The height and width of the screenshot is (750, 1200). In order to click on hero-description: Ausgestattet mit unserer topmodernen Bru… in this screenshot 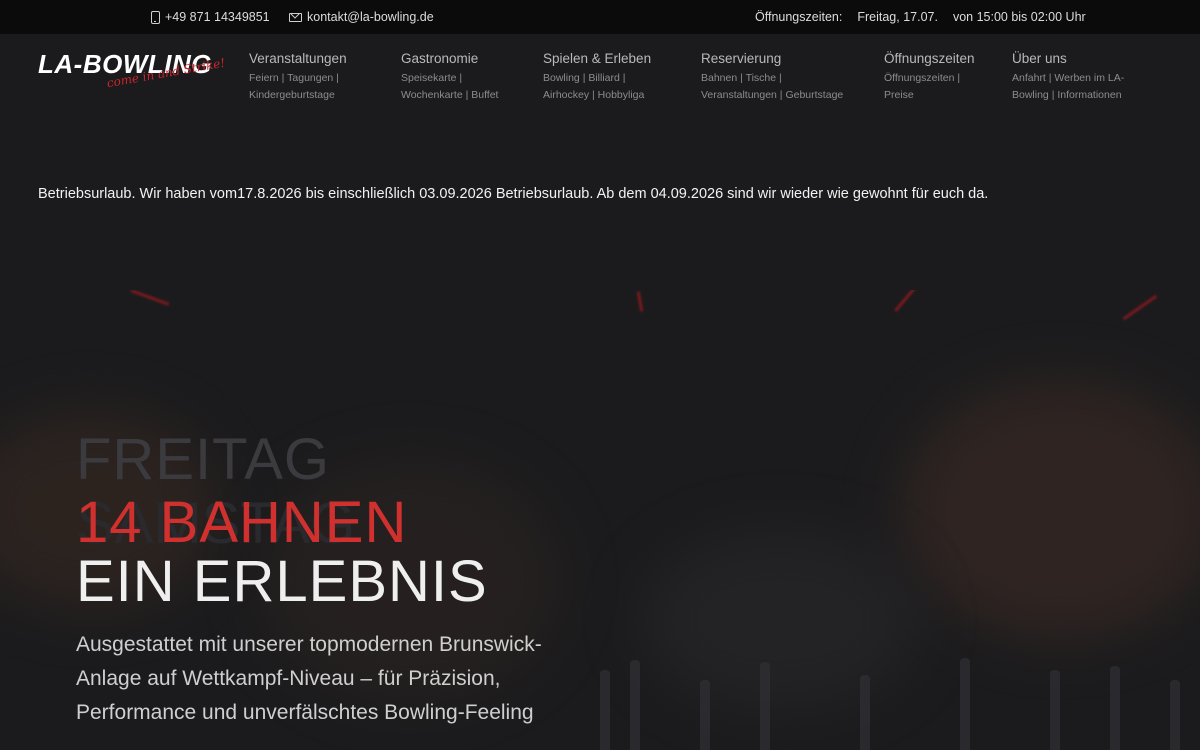, I will do `click(309, 678)`.